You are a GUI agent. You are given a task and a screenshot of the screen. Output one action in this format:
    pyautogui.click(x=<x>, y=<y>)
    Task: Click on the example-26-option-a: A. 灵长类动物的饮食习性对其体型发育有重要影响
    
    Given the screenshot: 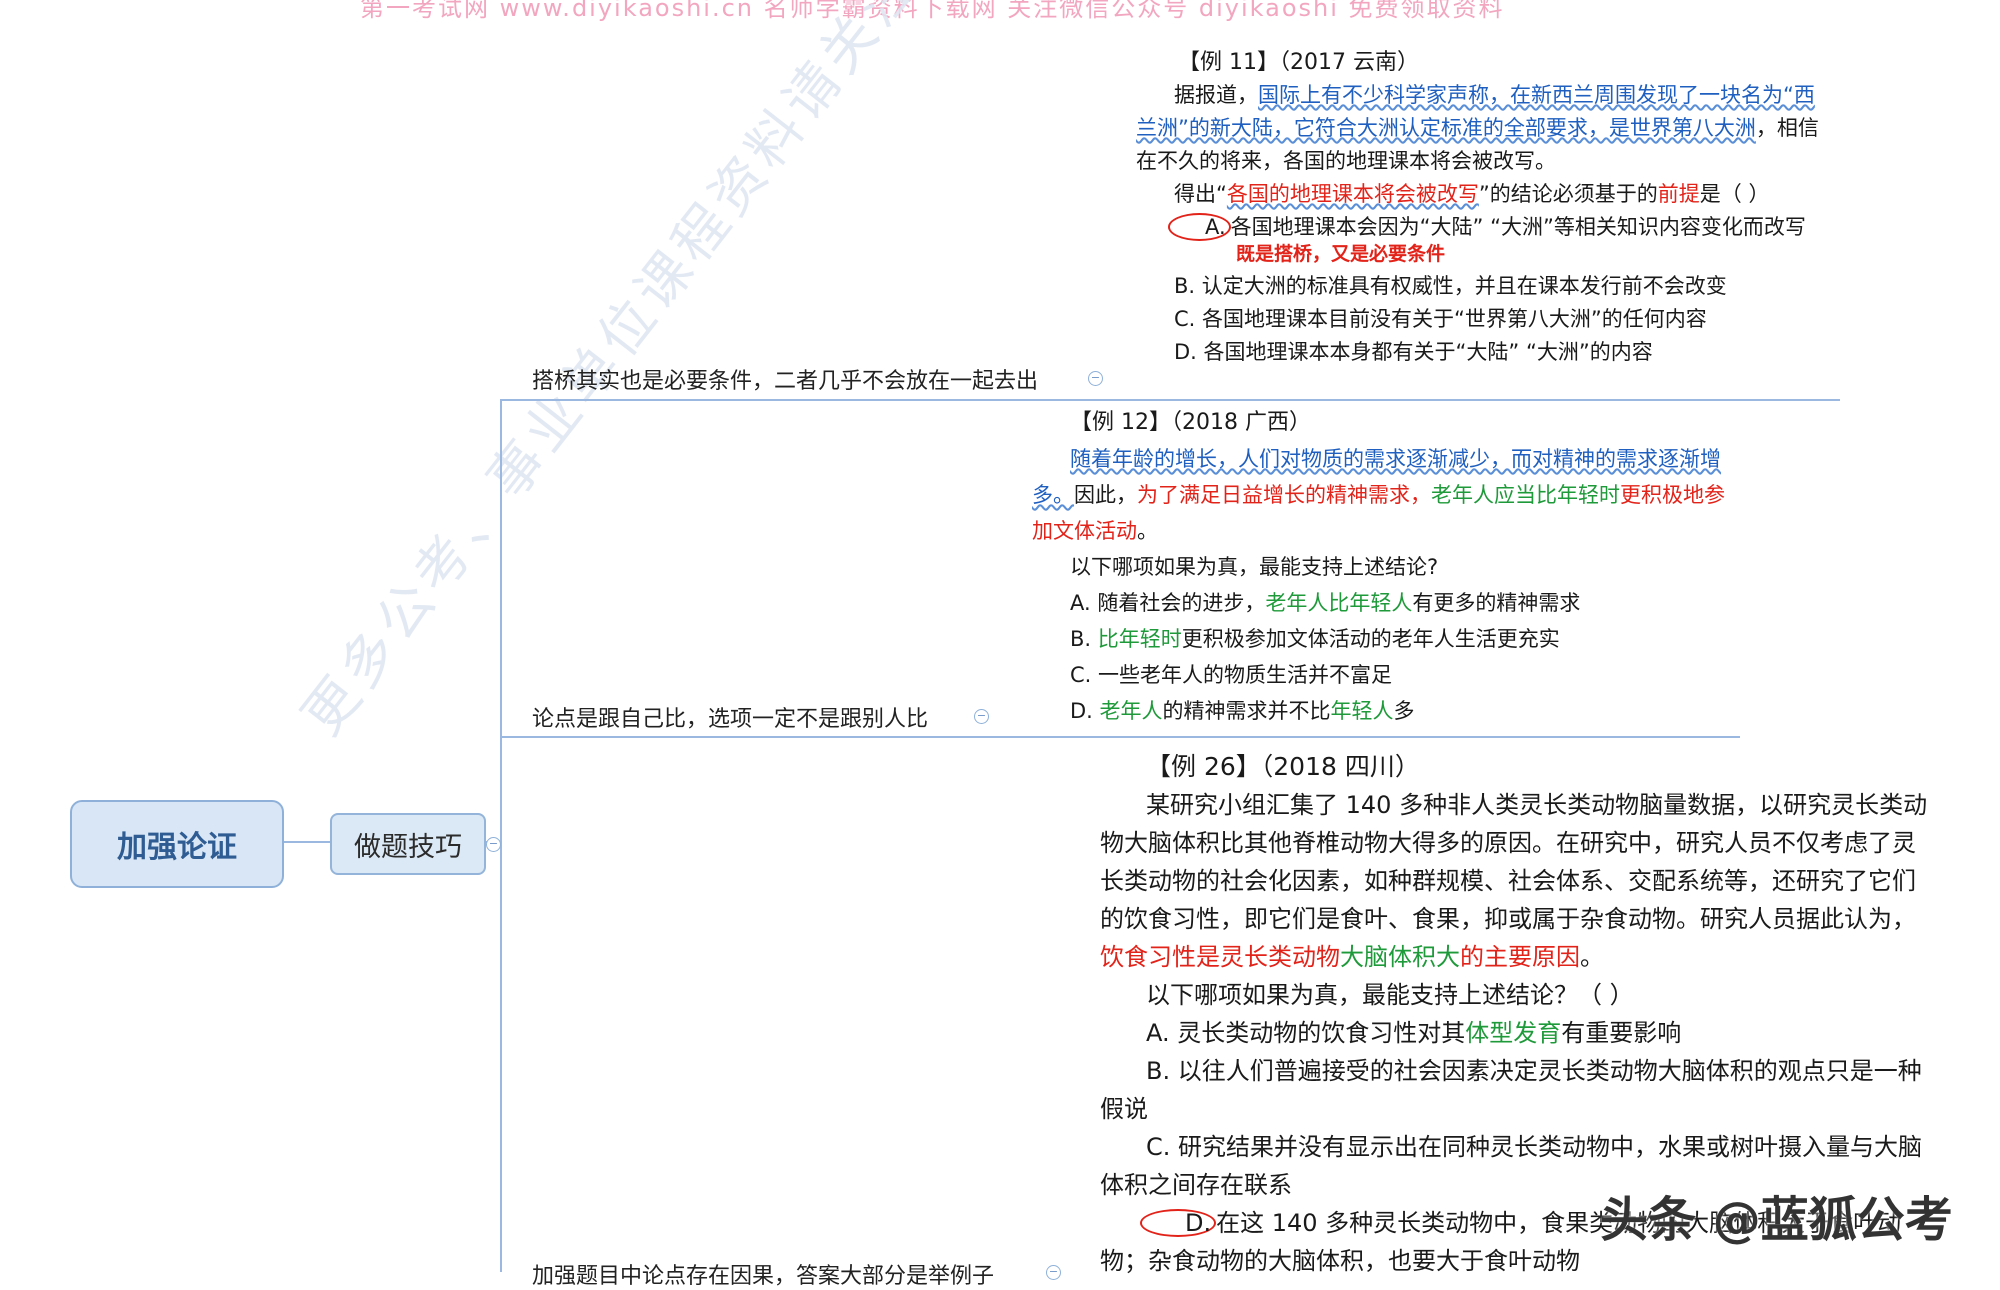 What is the action you would take?
    pyautogui.click(x=1515, y=1033)
    